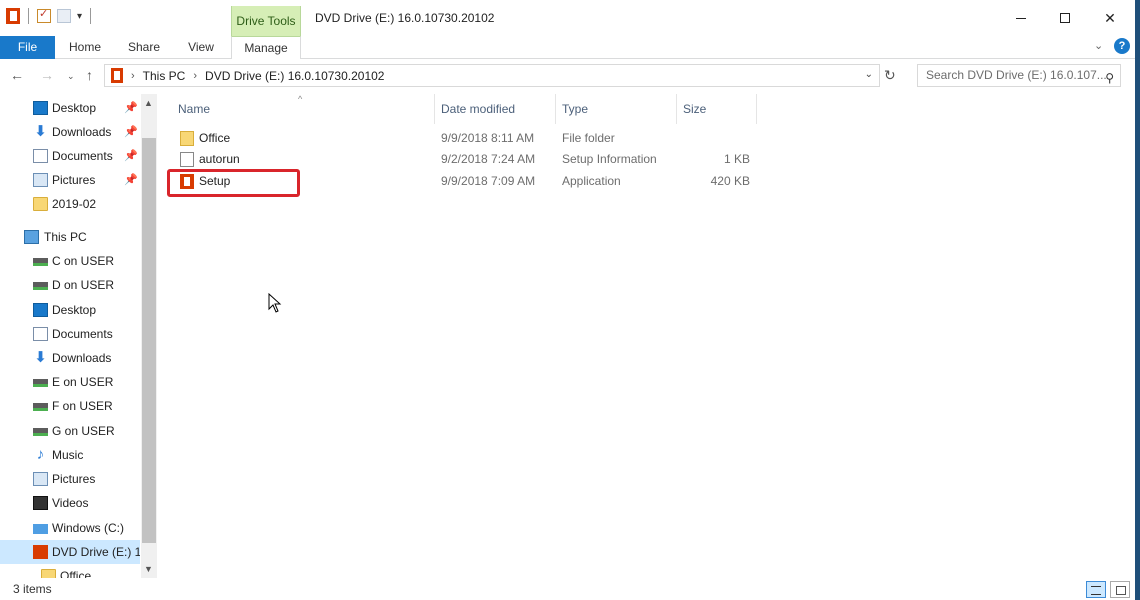 The image size is (1140, 600). Describe the element at coordinates (70, 310) in the screenshot. I see `nav-item-desktop: Desktop` at that location.